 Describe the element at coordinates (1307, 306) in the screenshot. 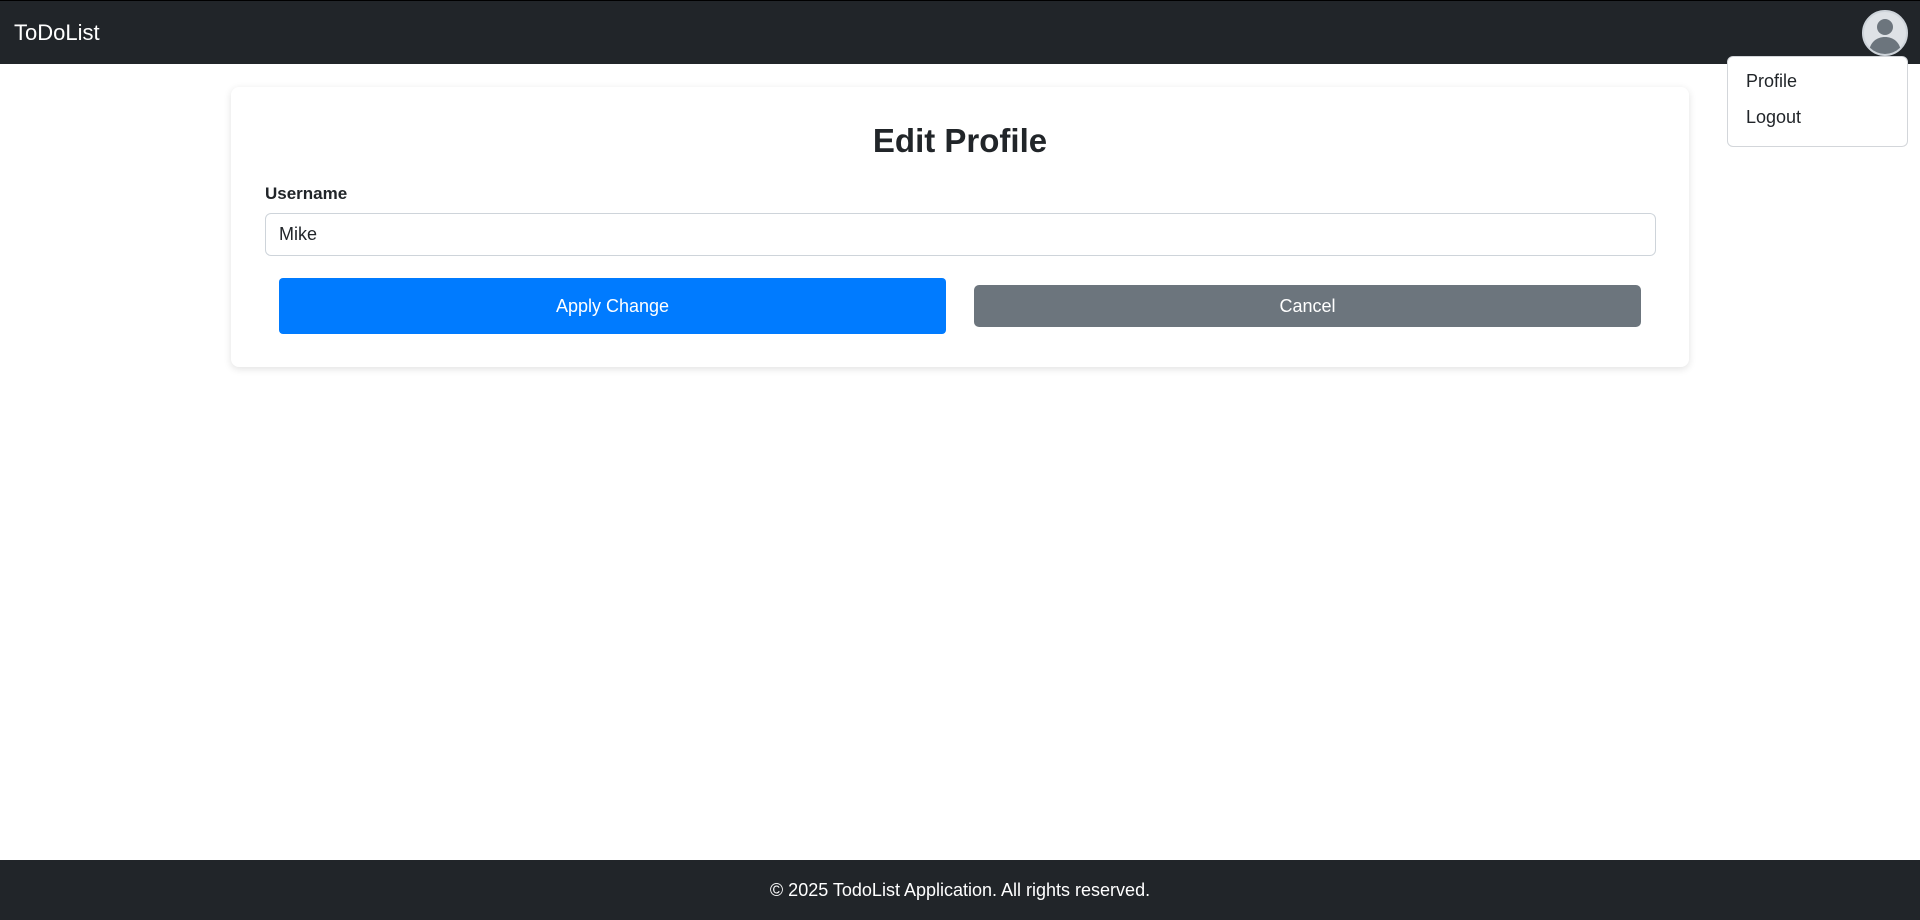

I see `cancel-button: Cancel` at that location.